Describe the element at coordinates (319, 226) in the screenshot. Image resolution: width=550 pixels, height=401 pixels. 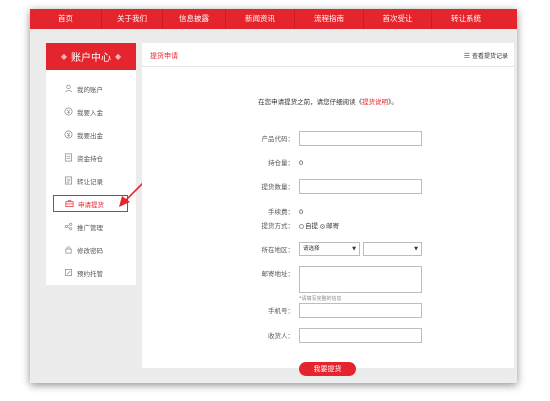
I see `method-options: 自提 邮寄` at that location.